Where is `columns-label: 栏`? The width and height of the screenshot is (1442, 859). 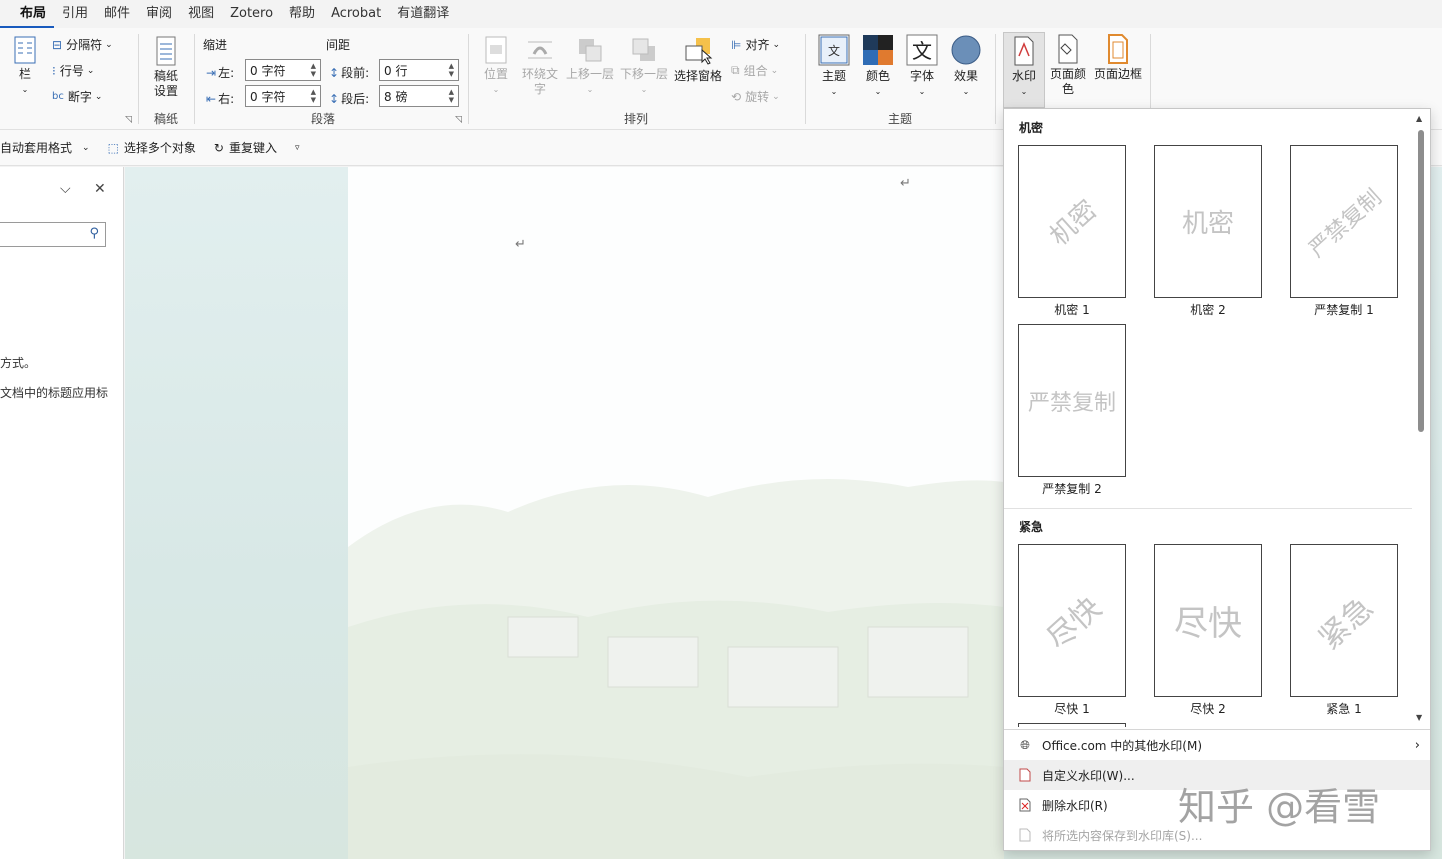 columns-label: 栏 is located at coordinates (24, 74).